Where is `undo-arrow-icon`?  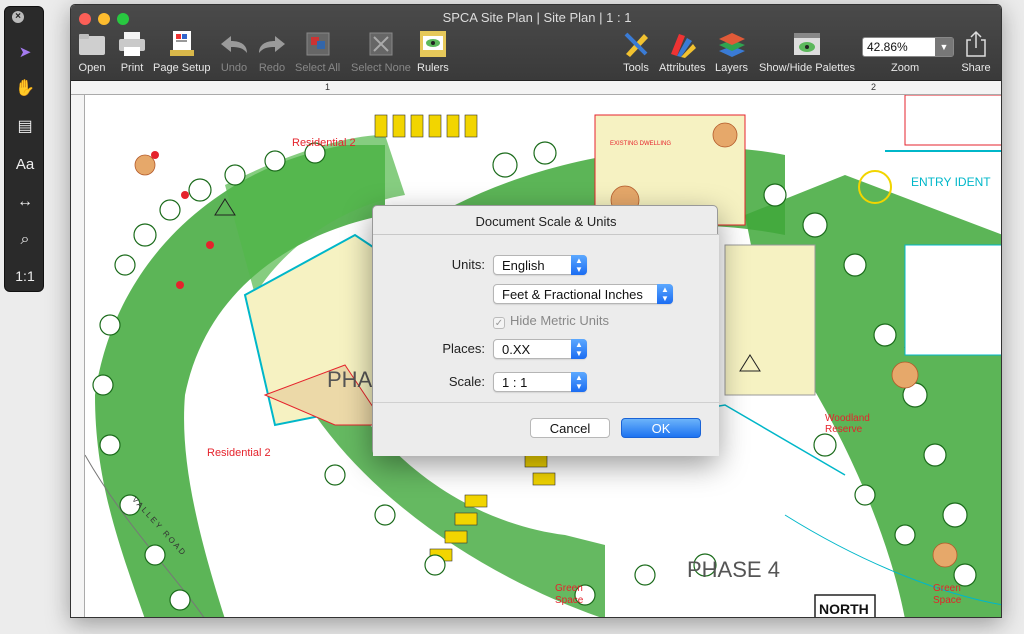
undo-arrow-icon is located at coordinates (234, 44).